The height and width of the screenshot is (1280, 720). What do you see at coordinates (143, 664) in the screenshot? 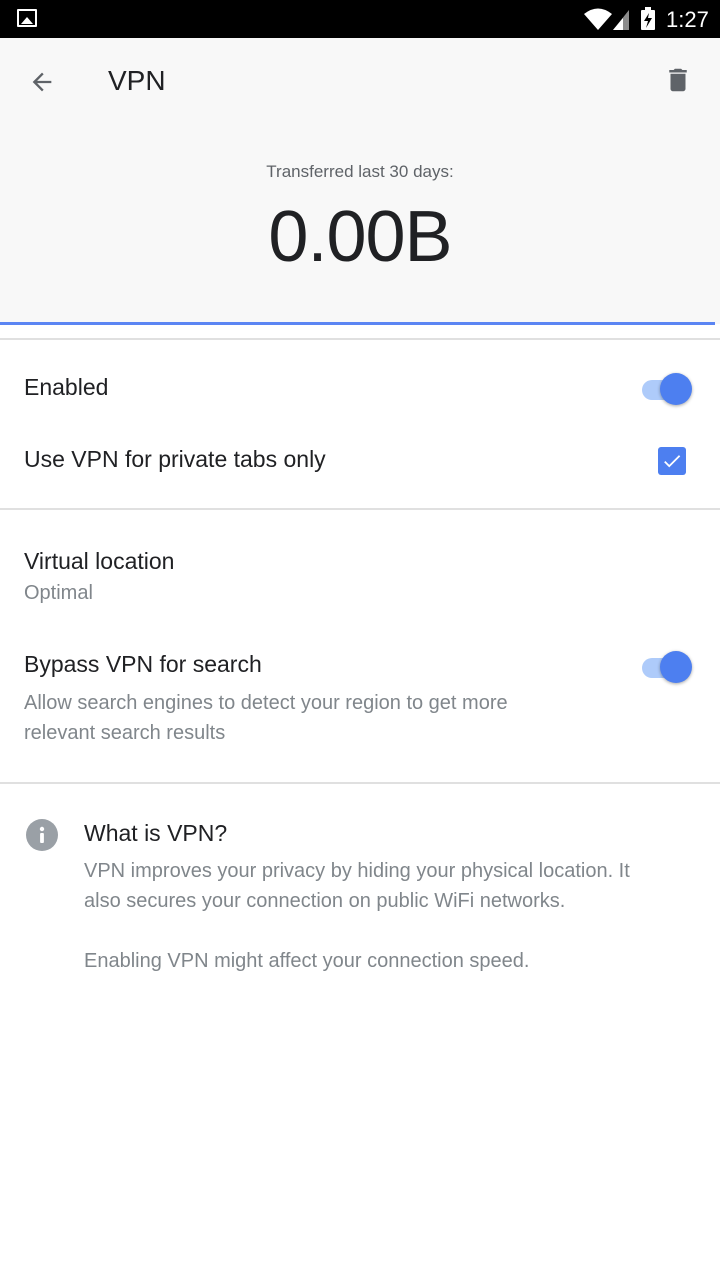
I see `bypass-search-label: Bypass VPN for search` at bounding box center [143, 664].